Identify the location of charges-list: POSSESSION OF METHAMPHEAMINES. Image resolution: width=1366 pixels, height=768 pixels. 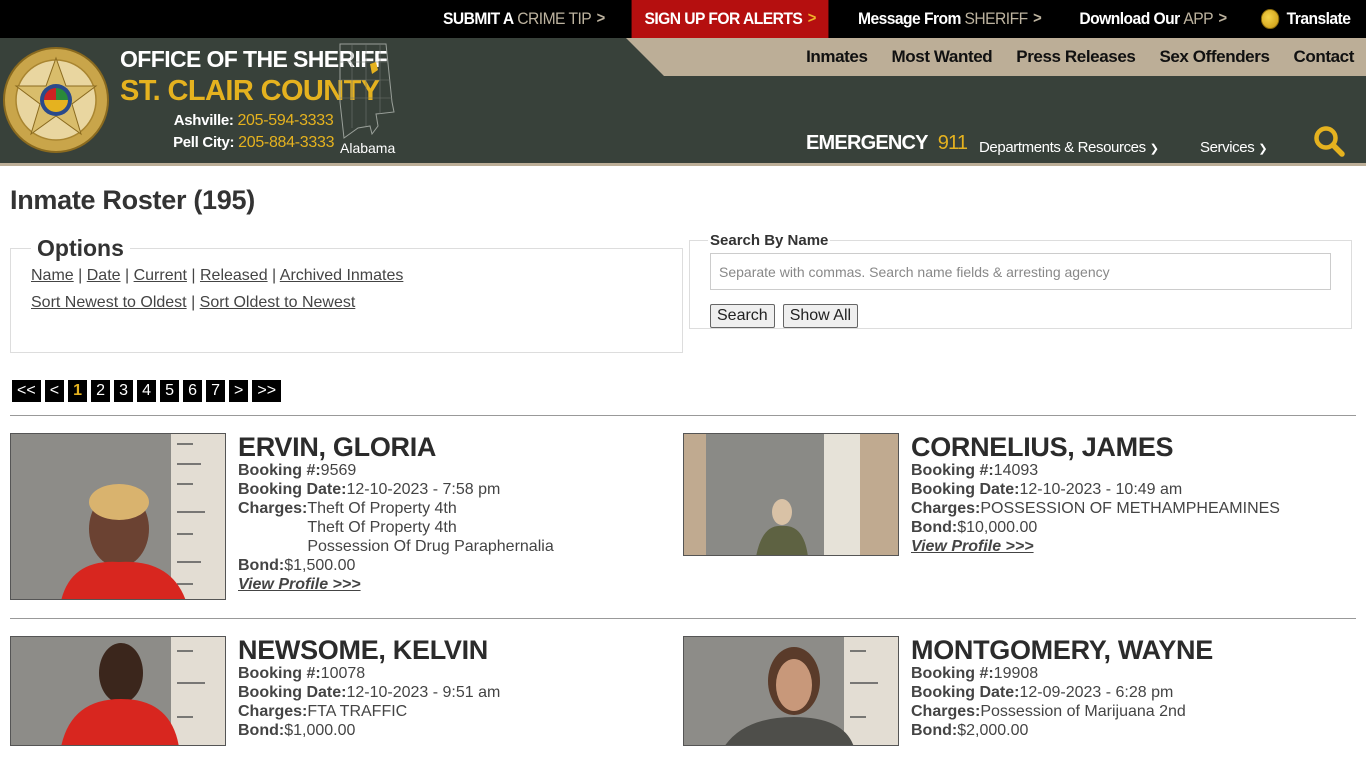
(1130, 508).